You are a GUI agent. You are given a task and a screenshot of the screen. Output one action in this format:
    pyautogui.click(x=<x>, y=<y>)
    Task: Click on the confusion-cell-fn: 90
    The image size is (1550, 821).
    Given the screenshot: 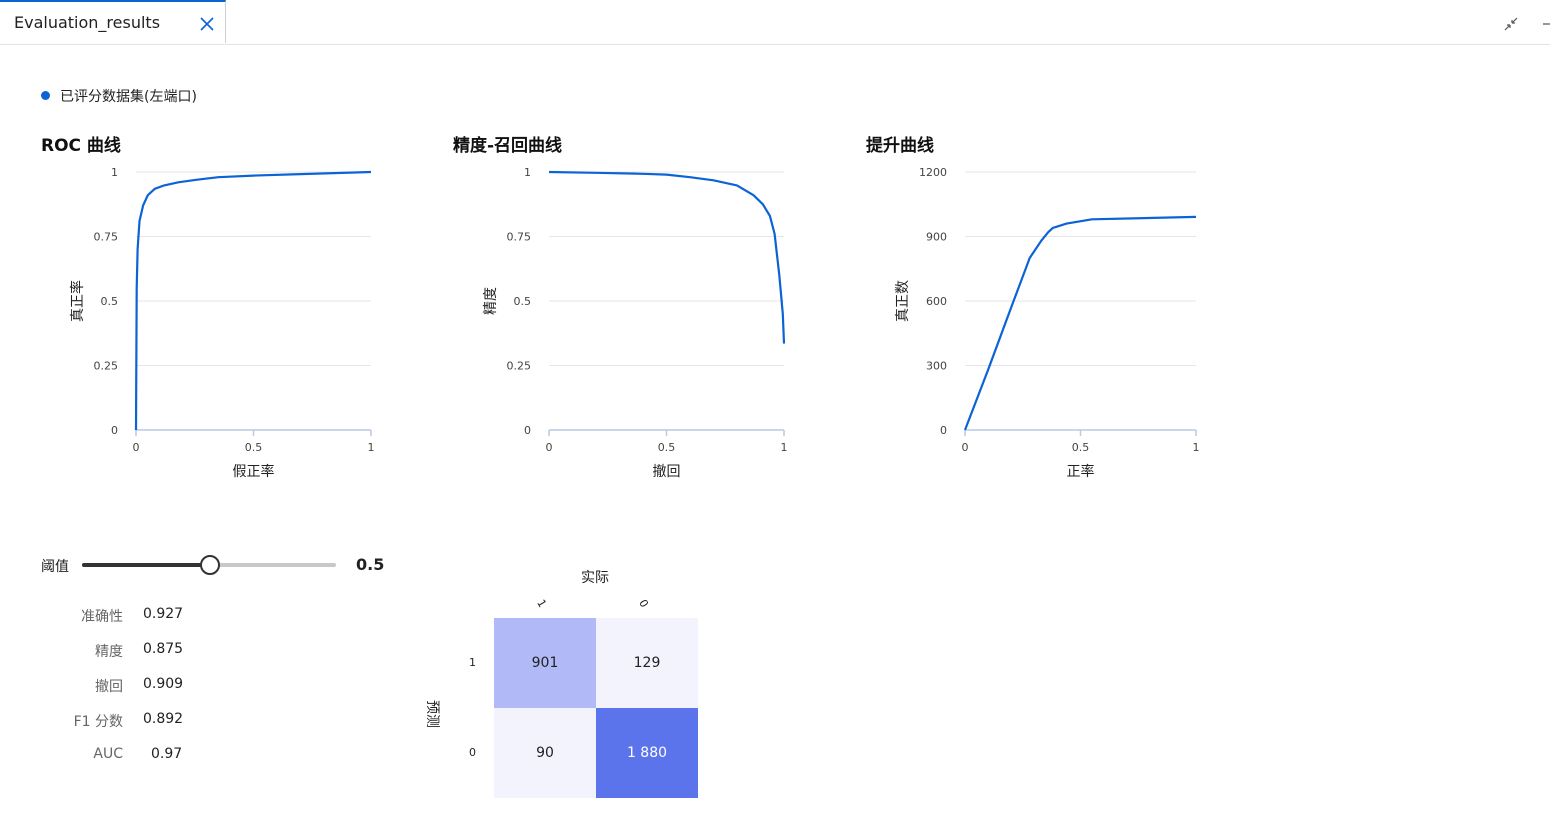 What is the action you would take?
    pyautogui.click(x=545, y=753)
    